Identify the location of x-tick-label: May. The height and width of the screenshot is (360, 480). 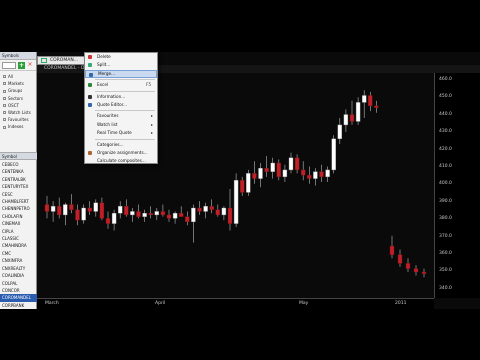
(304, 303).